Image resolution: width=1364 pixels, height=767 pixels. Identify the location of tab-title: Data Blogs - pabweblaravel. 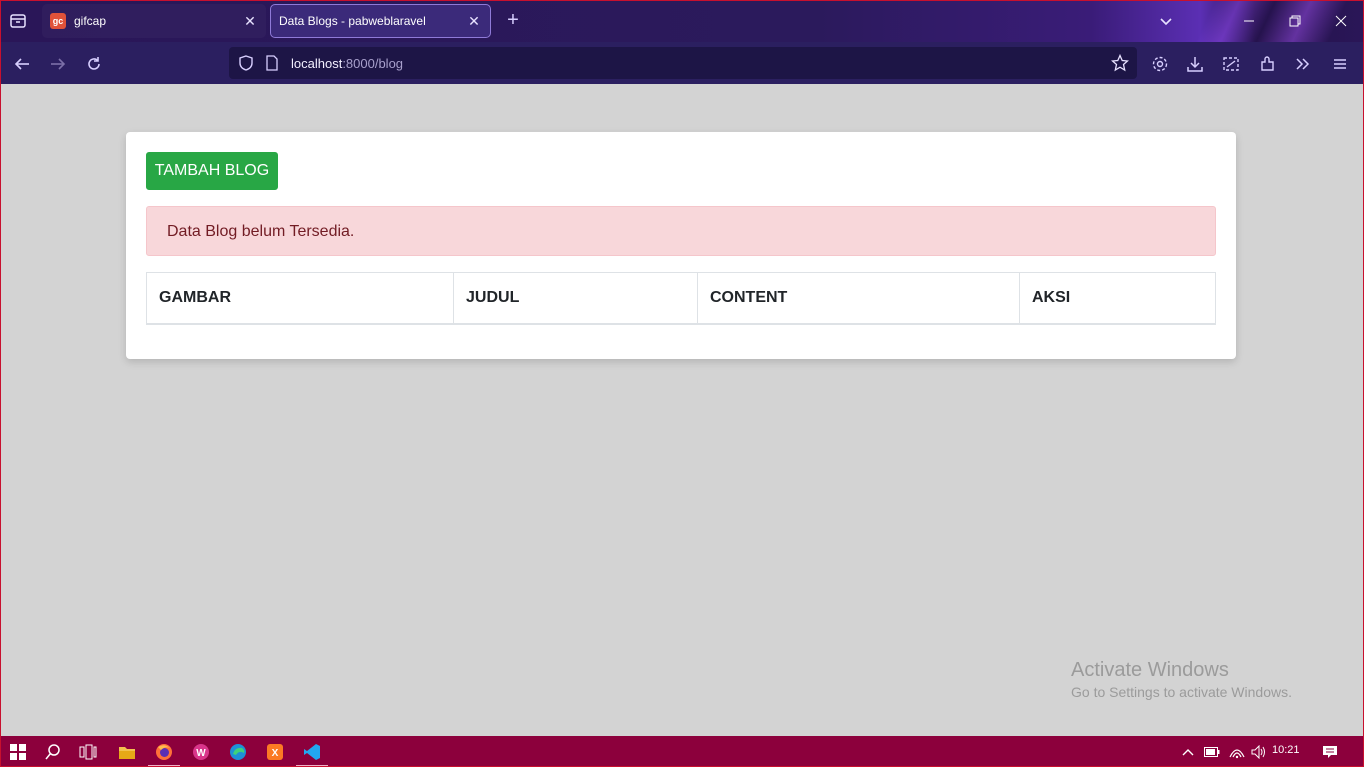
(352, 21).